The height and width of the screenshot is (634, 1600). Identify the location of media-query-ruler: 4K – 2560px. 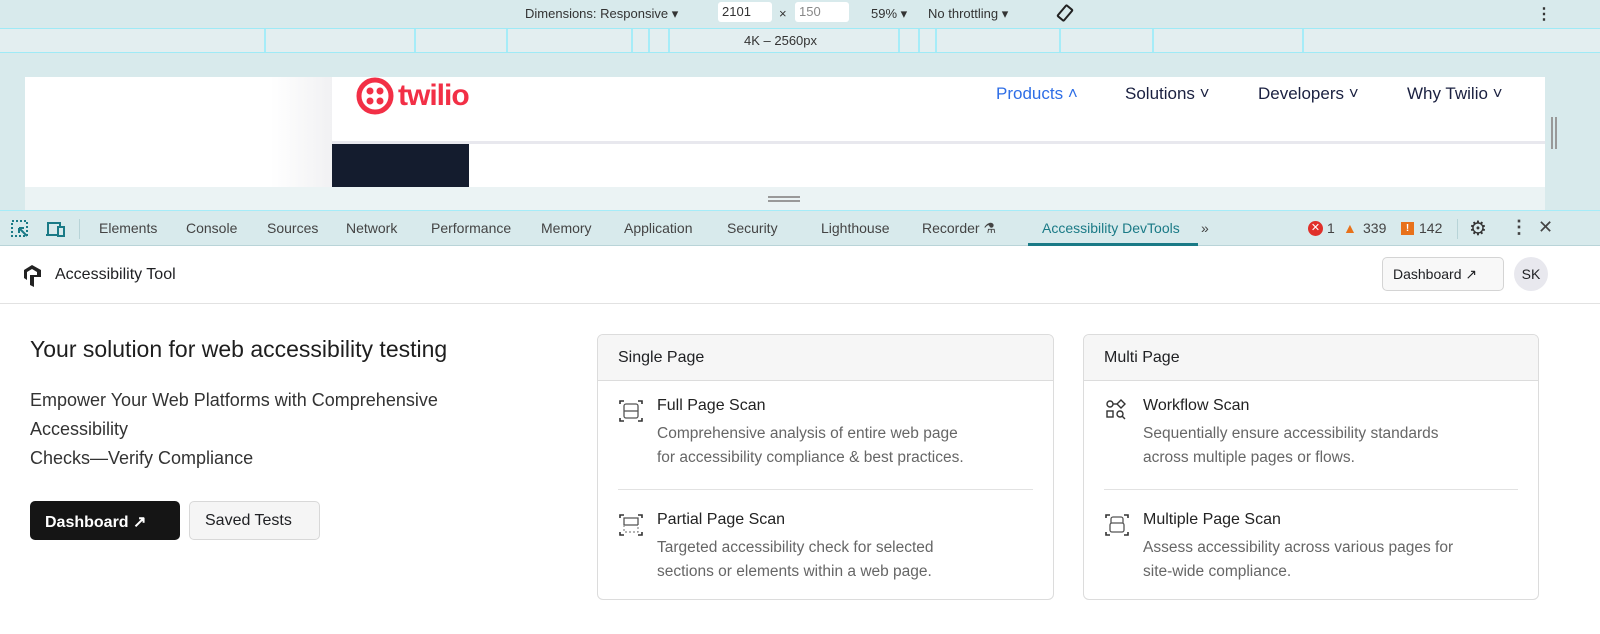
(800, 40).